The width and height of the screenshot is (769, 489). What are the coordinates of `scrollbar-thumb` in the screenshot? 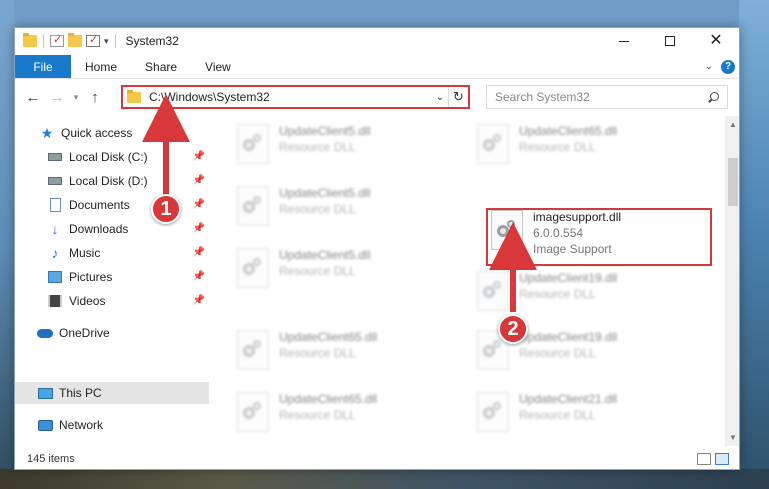 It's located at (733, 182).